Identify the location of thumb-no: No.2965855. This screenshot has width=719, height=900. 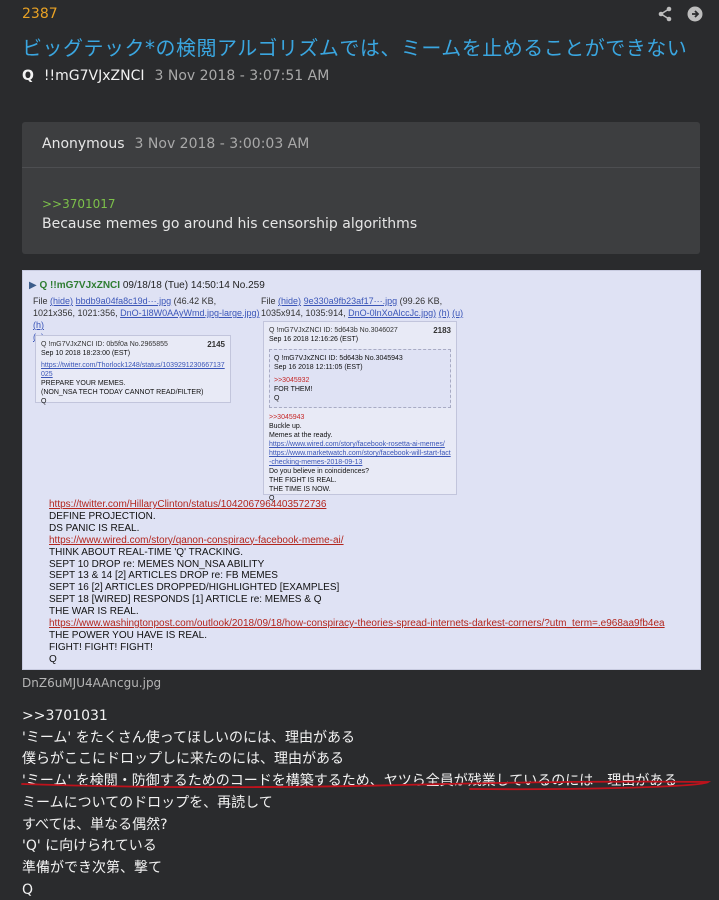
(148, 344).